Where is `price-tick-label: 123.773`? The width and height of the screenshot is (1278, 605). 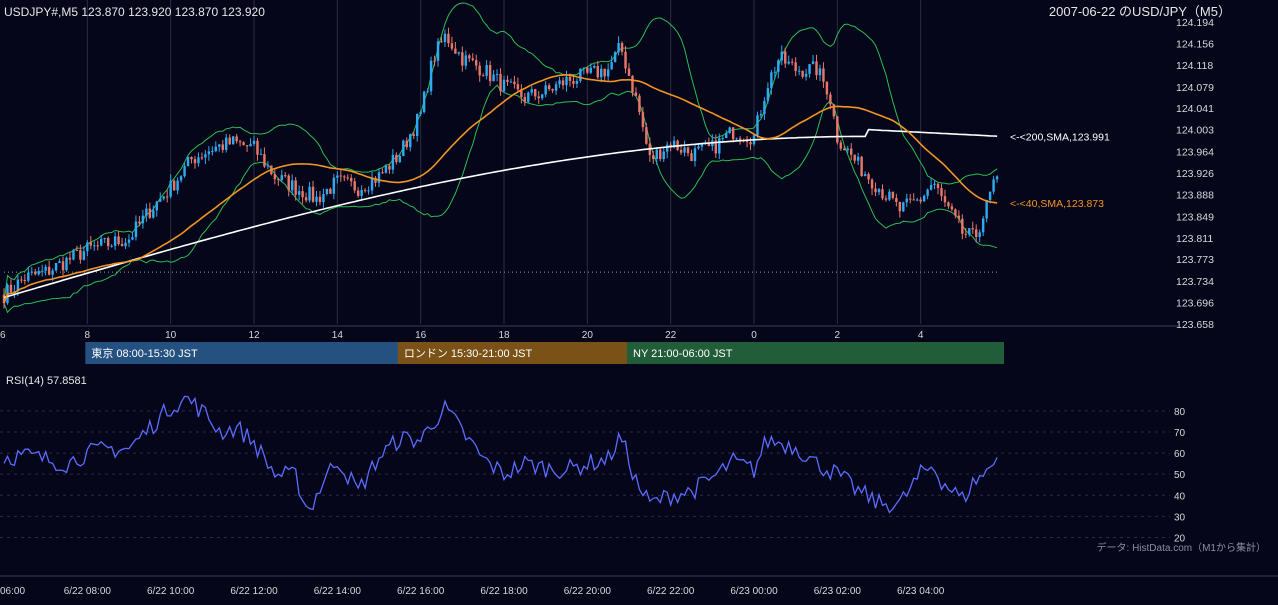
price-tick-label: 123.773 is located at coordinates (1195, 260).